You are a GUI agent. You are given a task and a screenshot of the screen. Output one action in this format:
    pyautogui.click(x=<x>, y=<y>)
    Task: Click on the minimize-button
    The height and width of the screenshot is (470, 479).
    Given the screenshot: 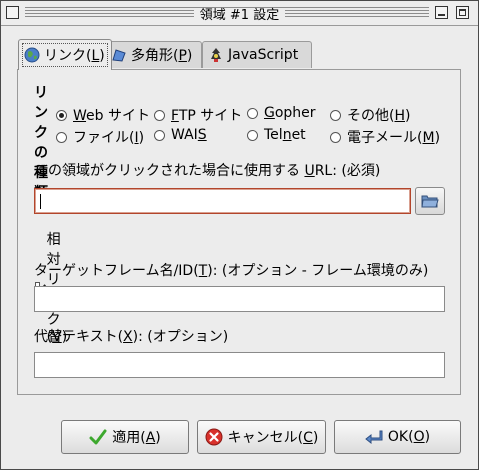 What is the action you would take?
    pyautogui.click(x=441, y=12)
    